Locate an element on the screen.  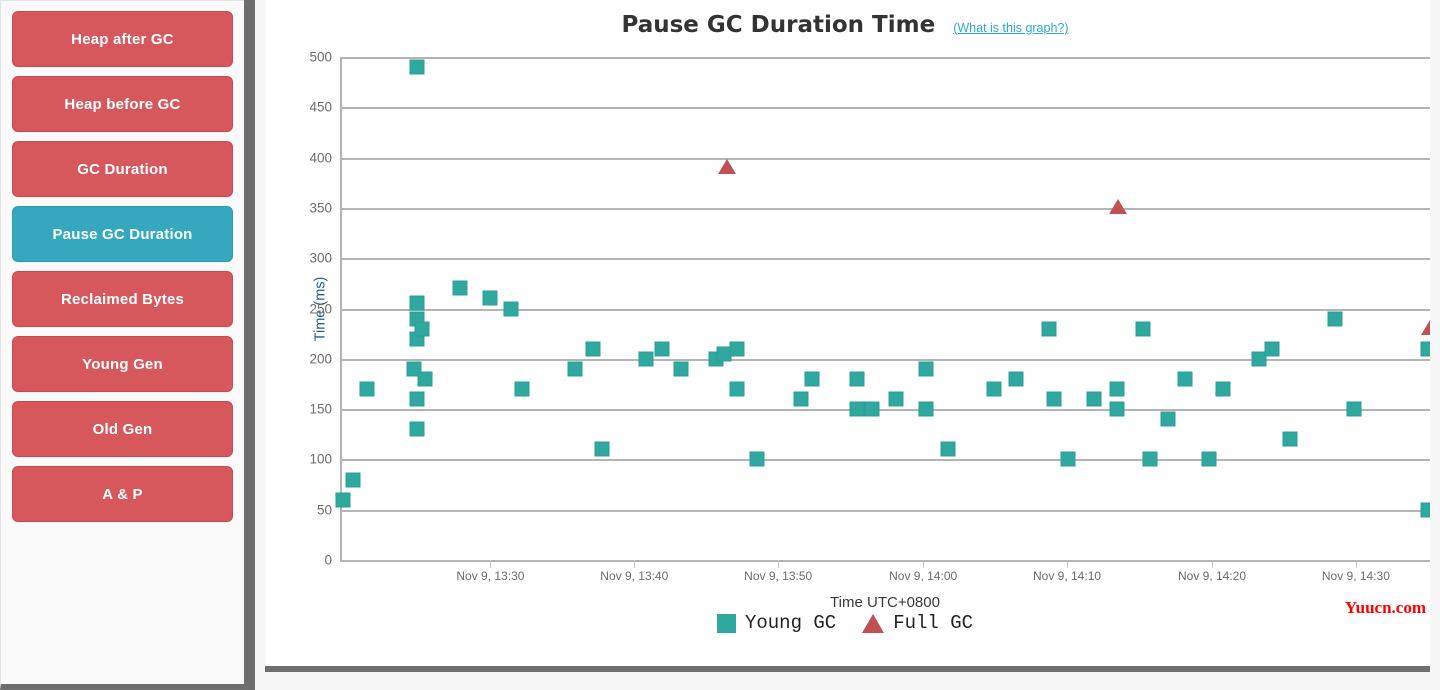
sidebar-item-heap-after-gc: Heap after GC is located at coordinates (122, 39).